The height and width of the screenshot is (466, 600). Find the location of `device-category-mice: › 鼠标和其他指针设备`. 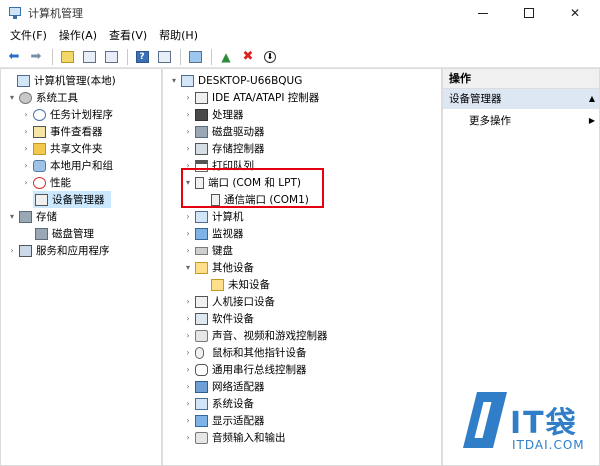

device-category-mice: › 鼠标和其他指针设备 is located at coordinates (245, 352).